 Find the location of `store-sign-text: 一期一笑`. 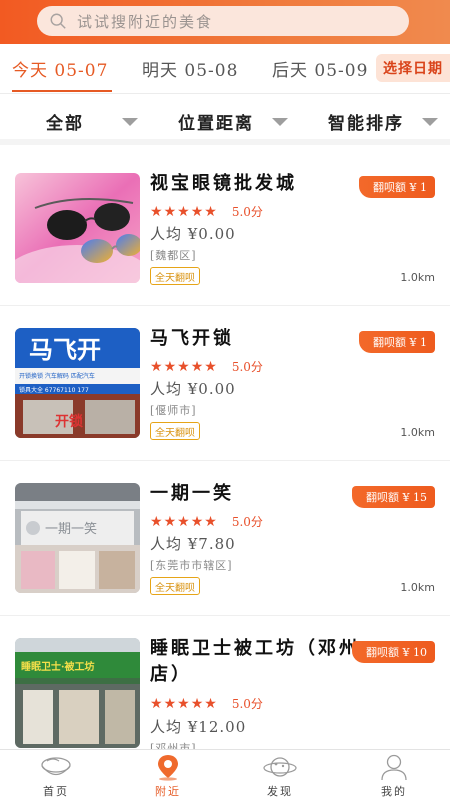

store-sign-text: 一期一笑 is located at coordinates (71, 529).